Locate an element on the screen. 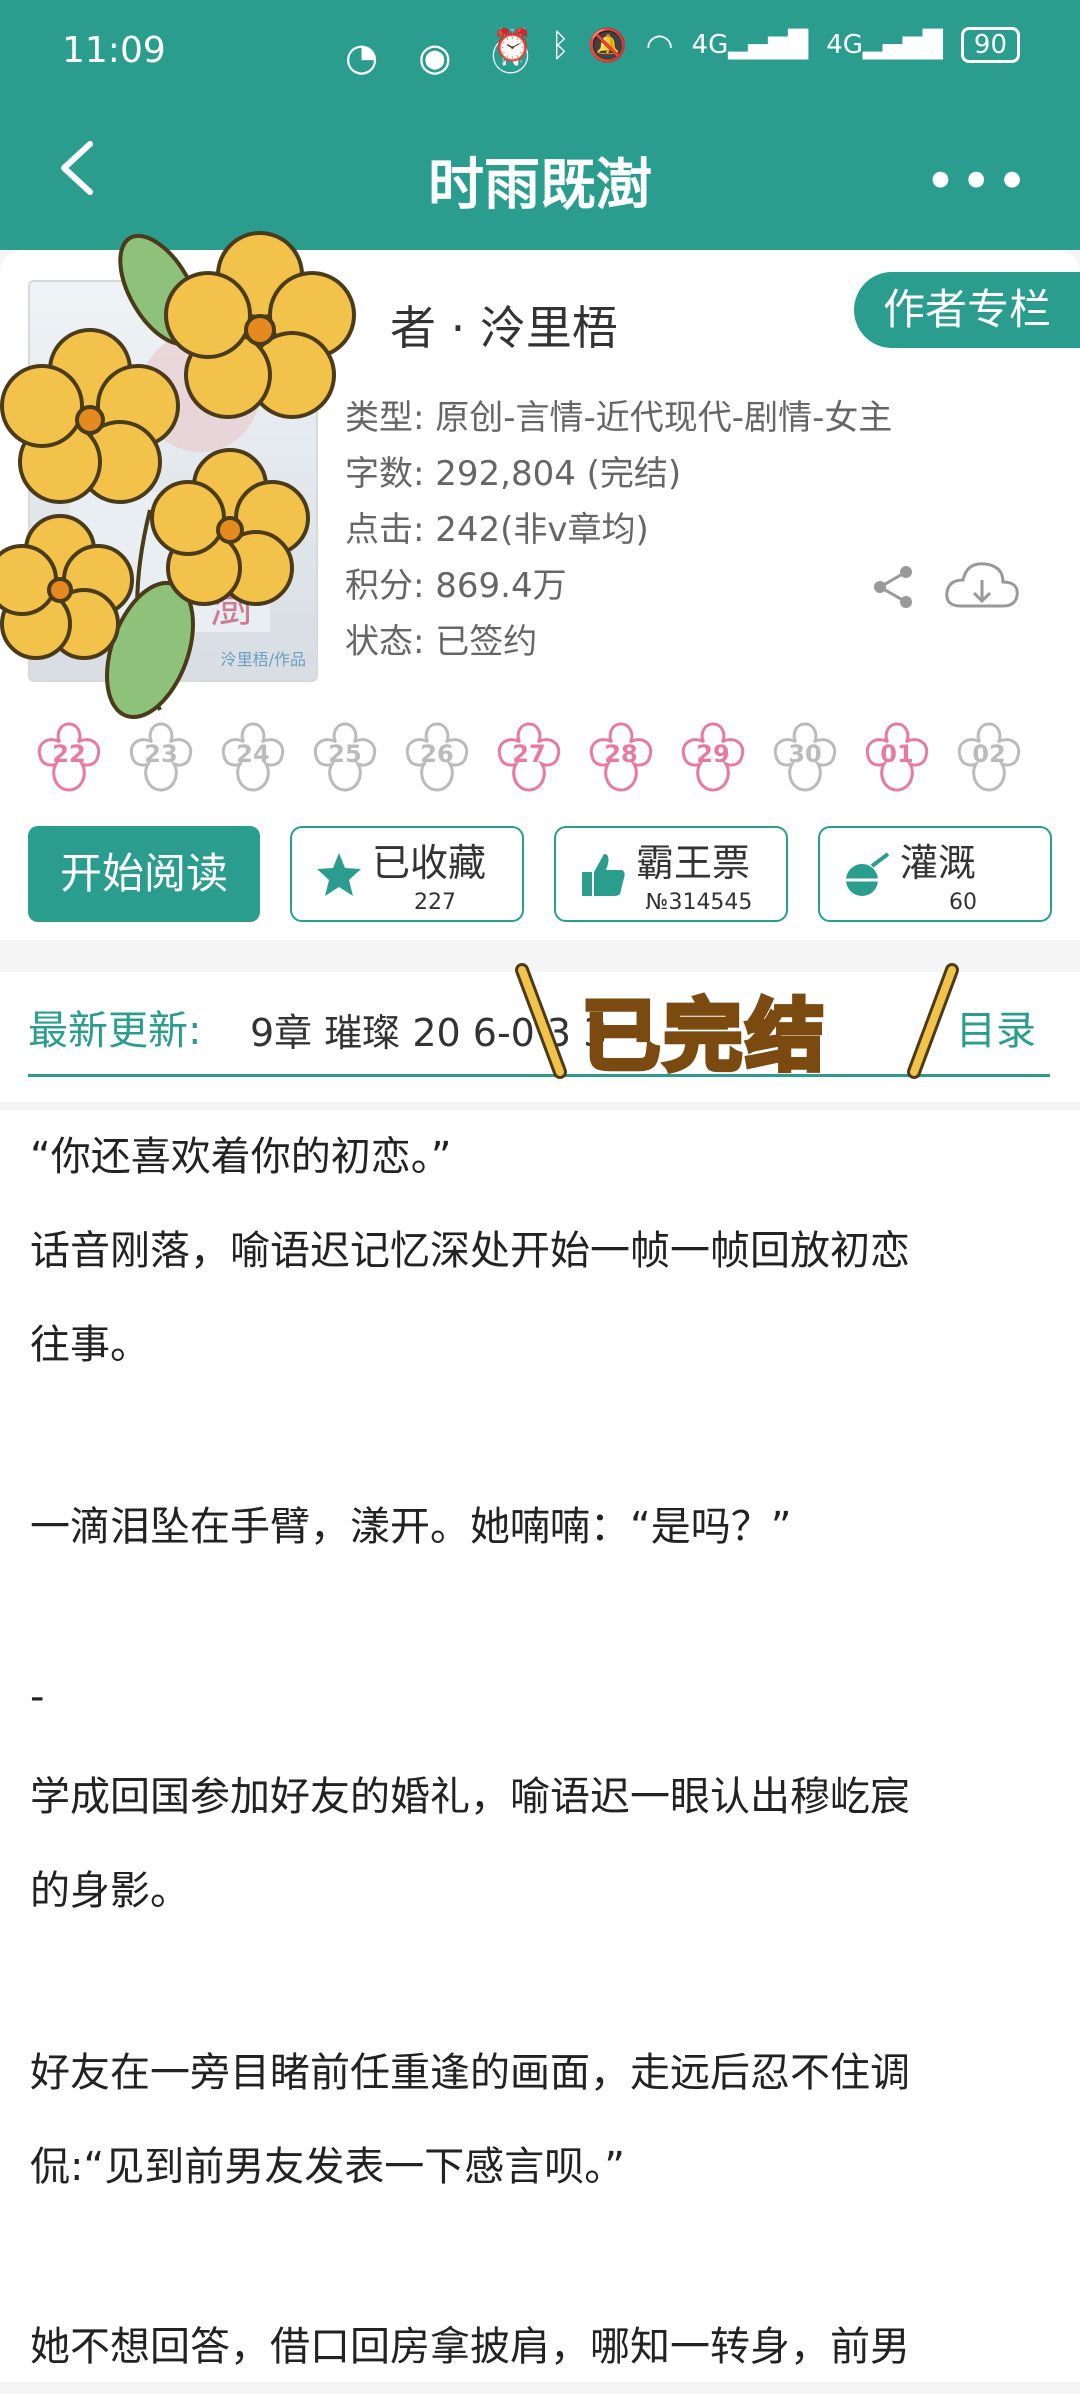 This screenshot has height=2394, width=1080. start-reading-button: 开始阅读 is located at coordinates (144, 874).